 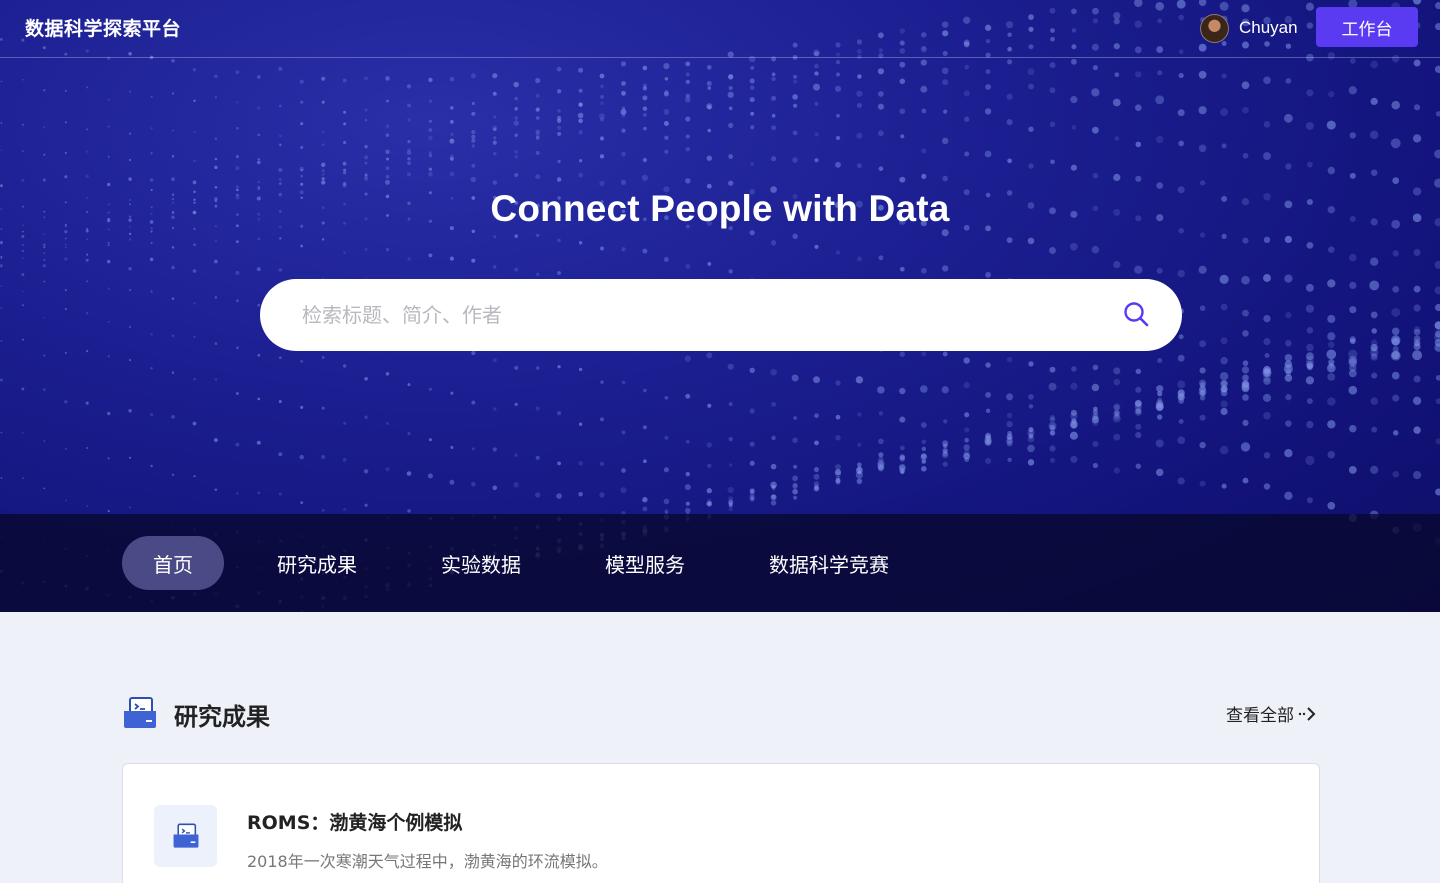 What do you see at coordinates (1308, 714) in the screenshot?
I see `dotted-arrow-right-icon` at bounding box center [1308, 714].